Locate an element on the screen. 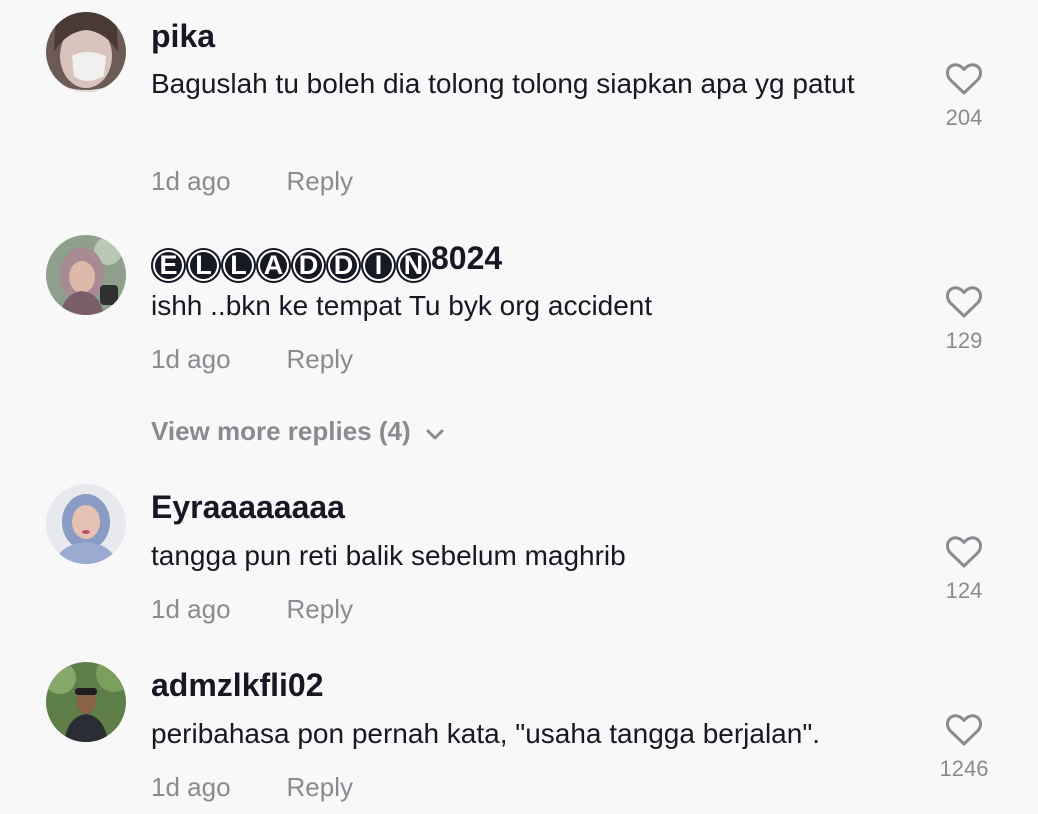 The image size is (1038, 814). like-button: 1246 is located at coordinates (964, 748).